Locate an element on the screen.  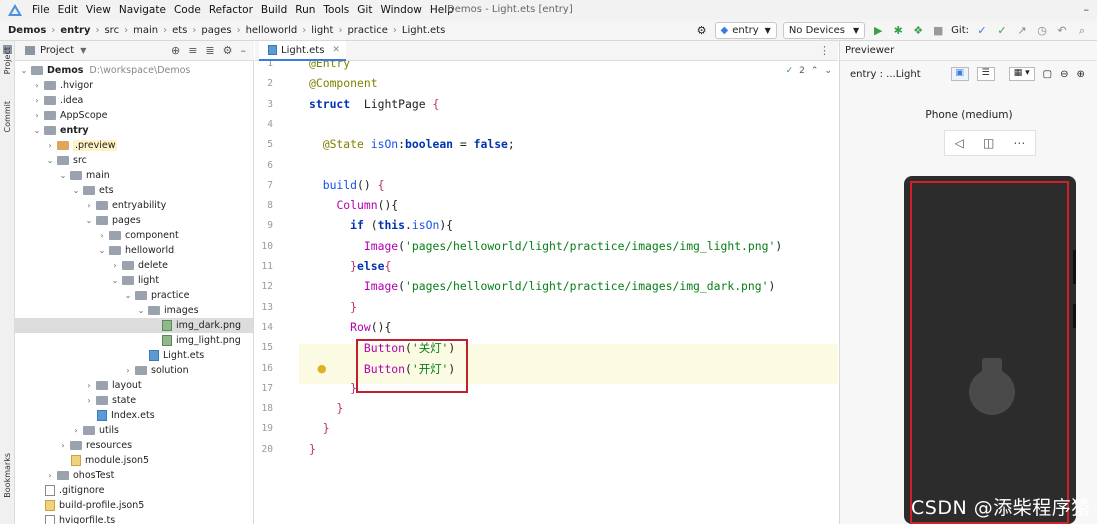
collapse-all-icon: ≣ is located at coordinates (209, 50).